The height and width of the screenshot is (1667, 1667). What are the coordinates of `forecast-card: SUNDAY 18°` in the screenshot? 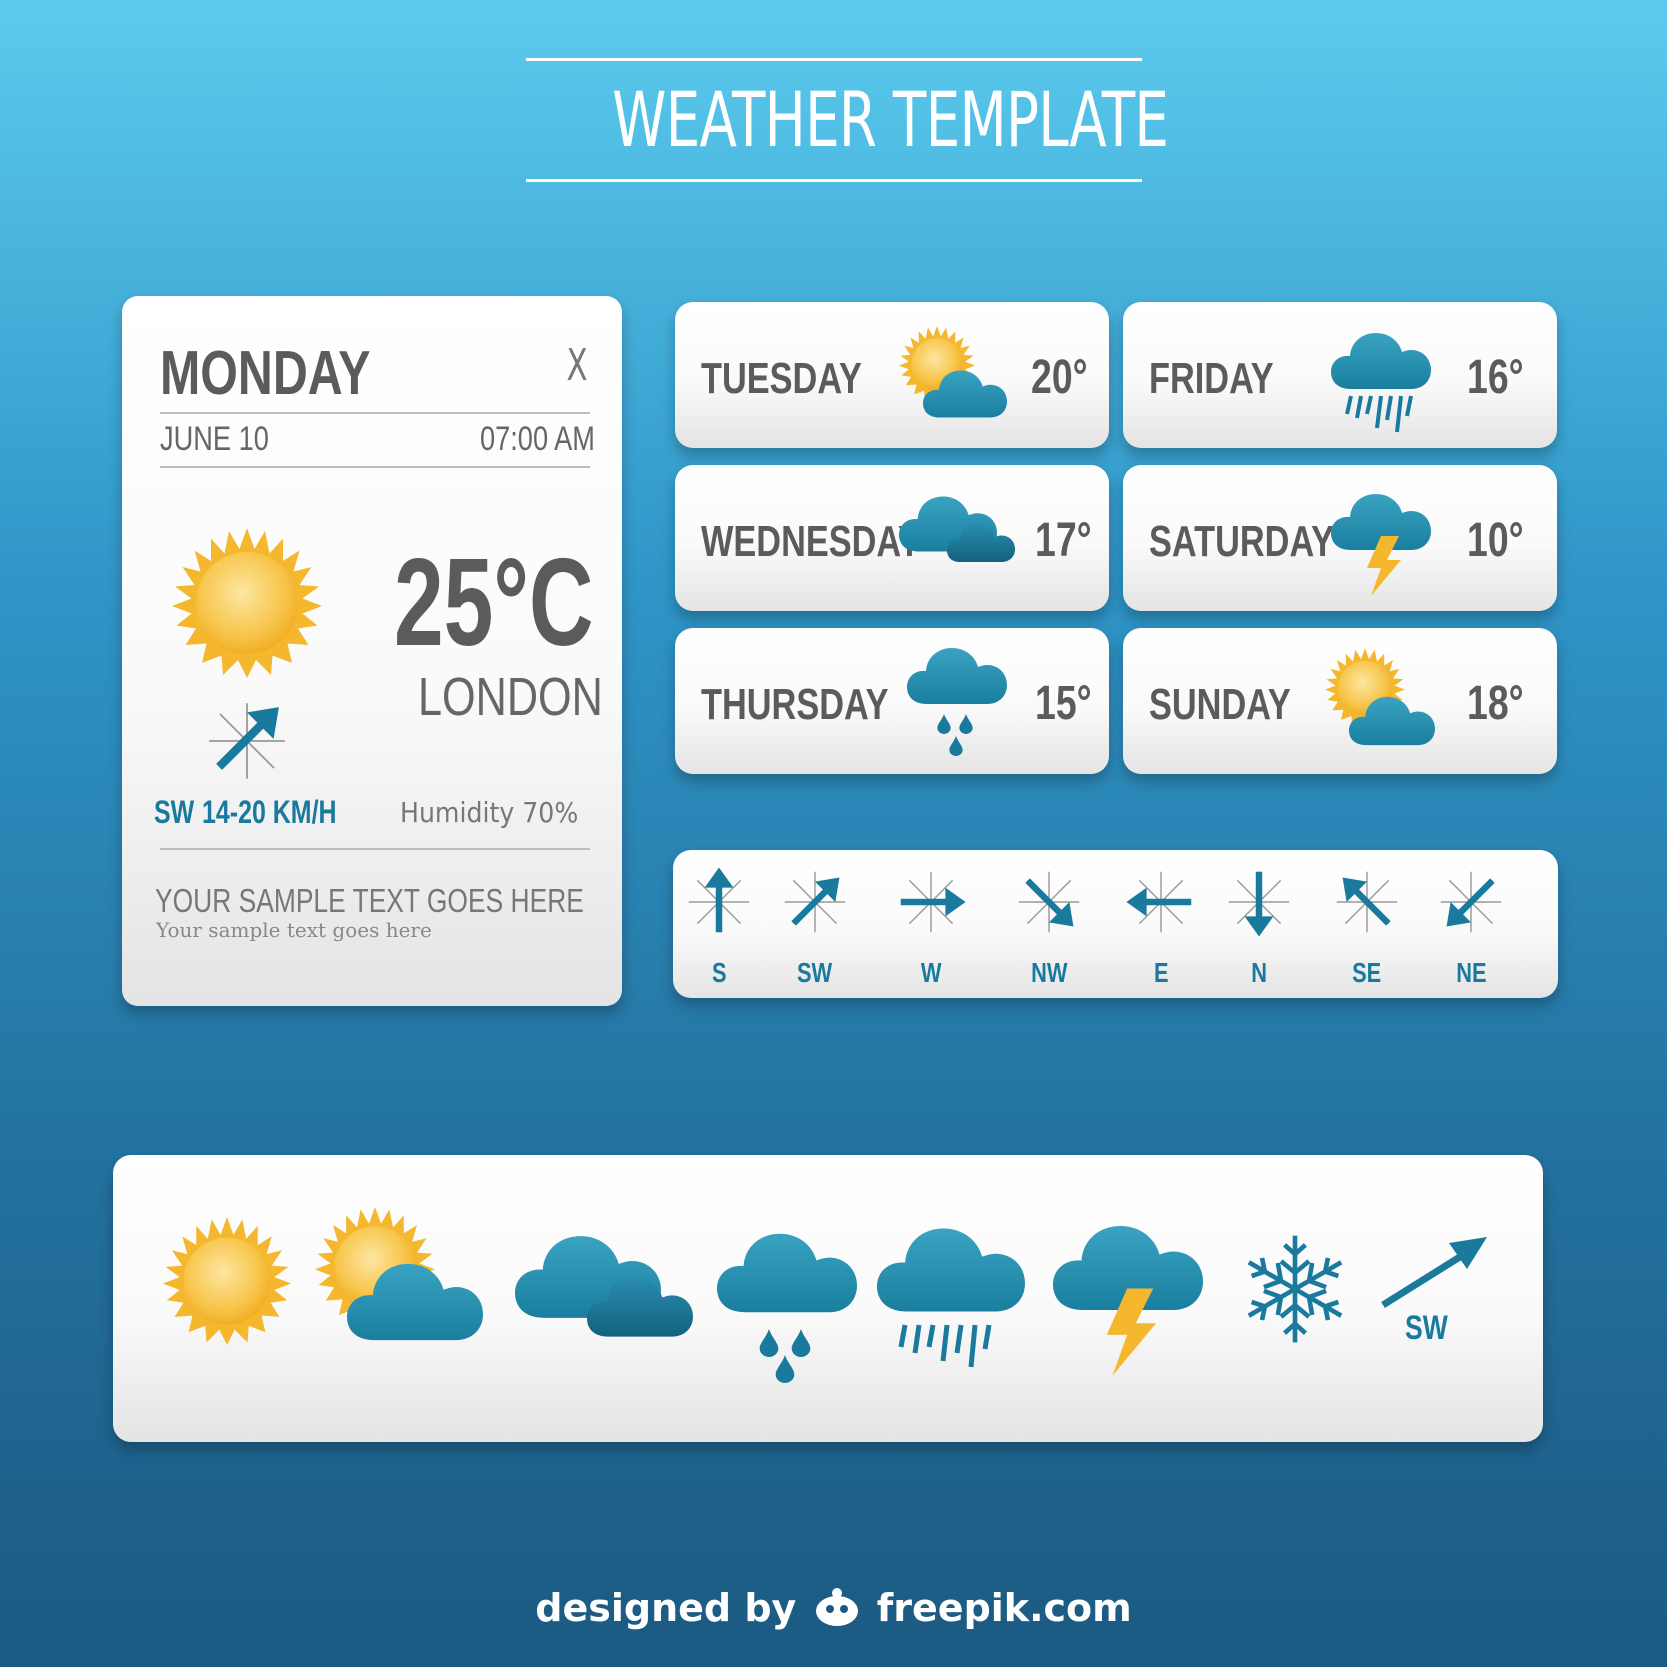 It's located at (1340, 701).